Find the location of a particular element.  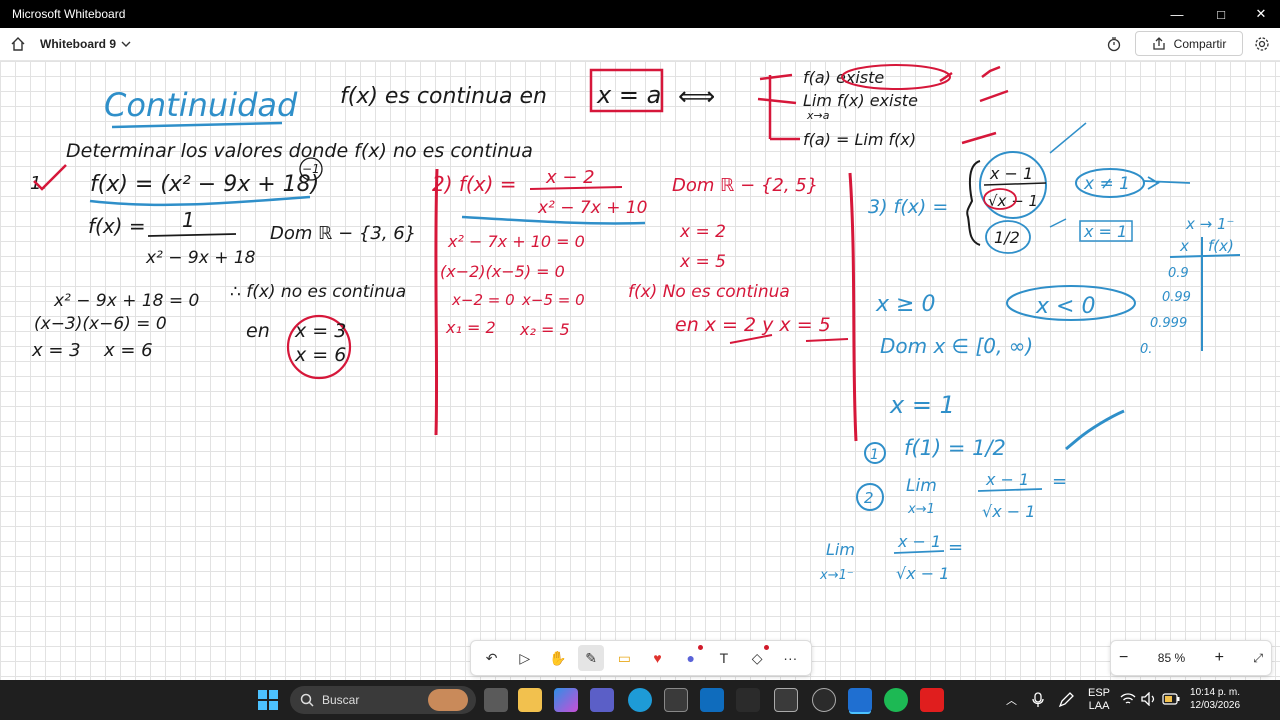

chat-button: ● is located at coordinates (691, 658).